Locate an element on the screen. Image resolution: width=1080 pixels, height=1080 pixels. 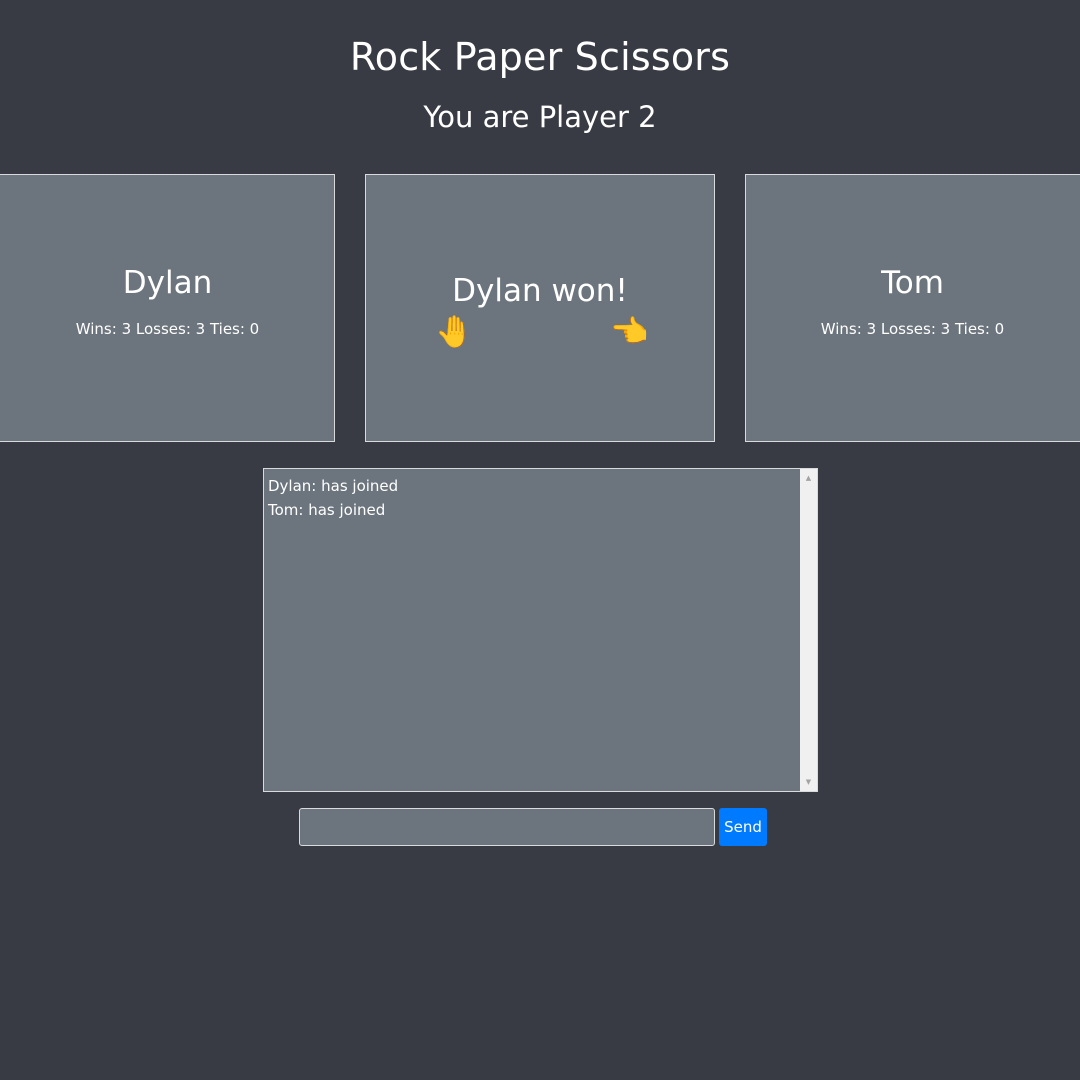
page-title: Rock Paper Scissors is located at coordinates (540, 57).